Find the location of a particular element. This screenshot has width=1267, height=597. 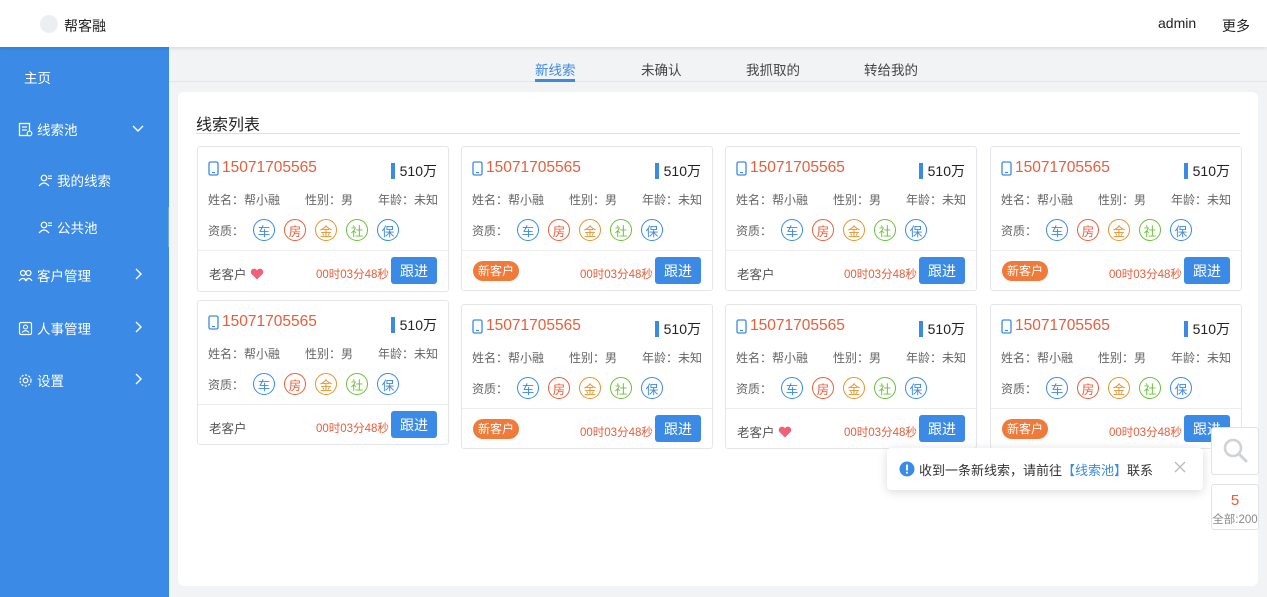

amount-bar is located at coordinates (656, 329).